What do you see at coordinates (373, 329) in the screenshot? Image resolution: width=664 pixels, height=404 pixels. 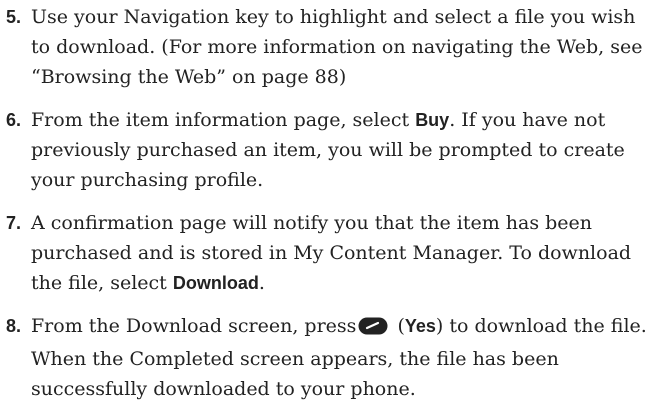 I see `softkey-icon` at bounding box center [373, 329].